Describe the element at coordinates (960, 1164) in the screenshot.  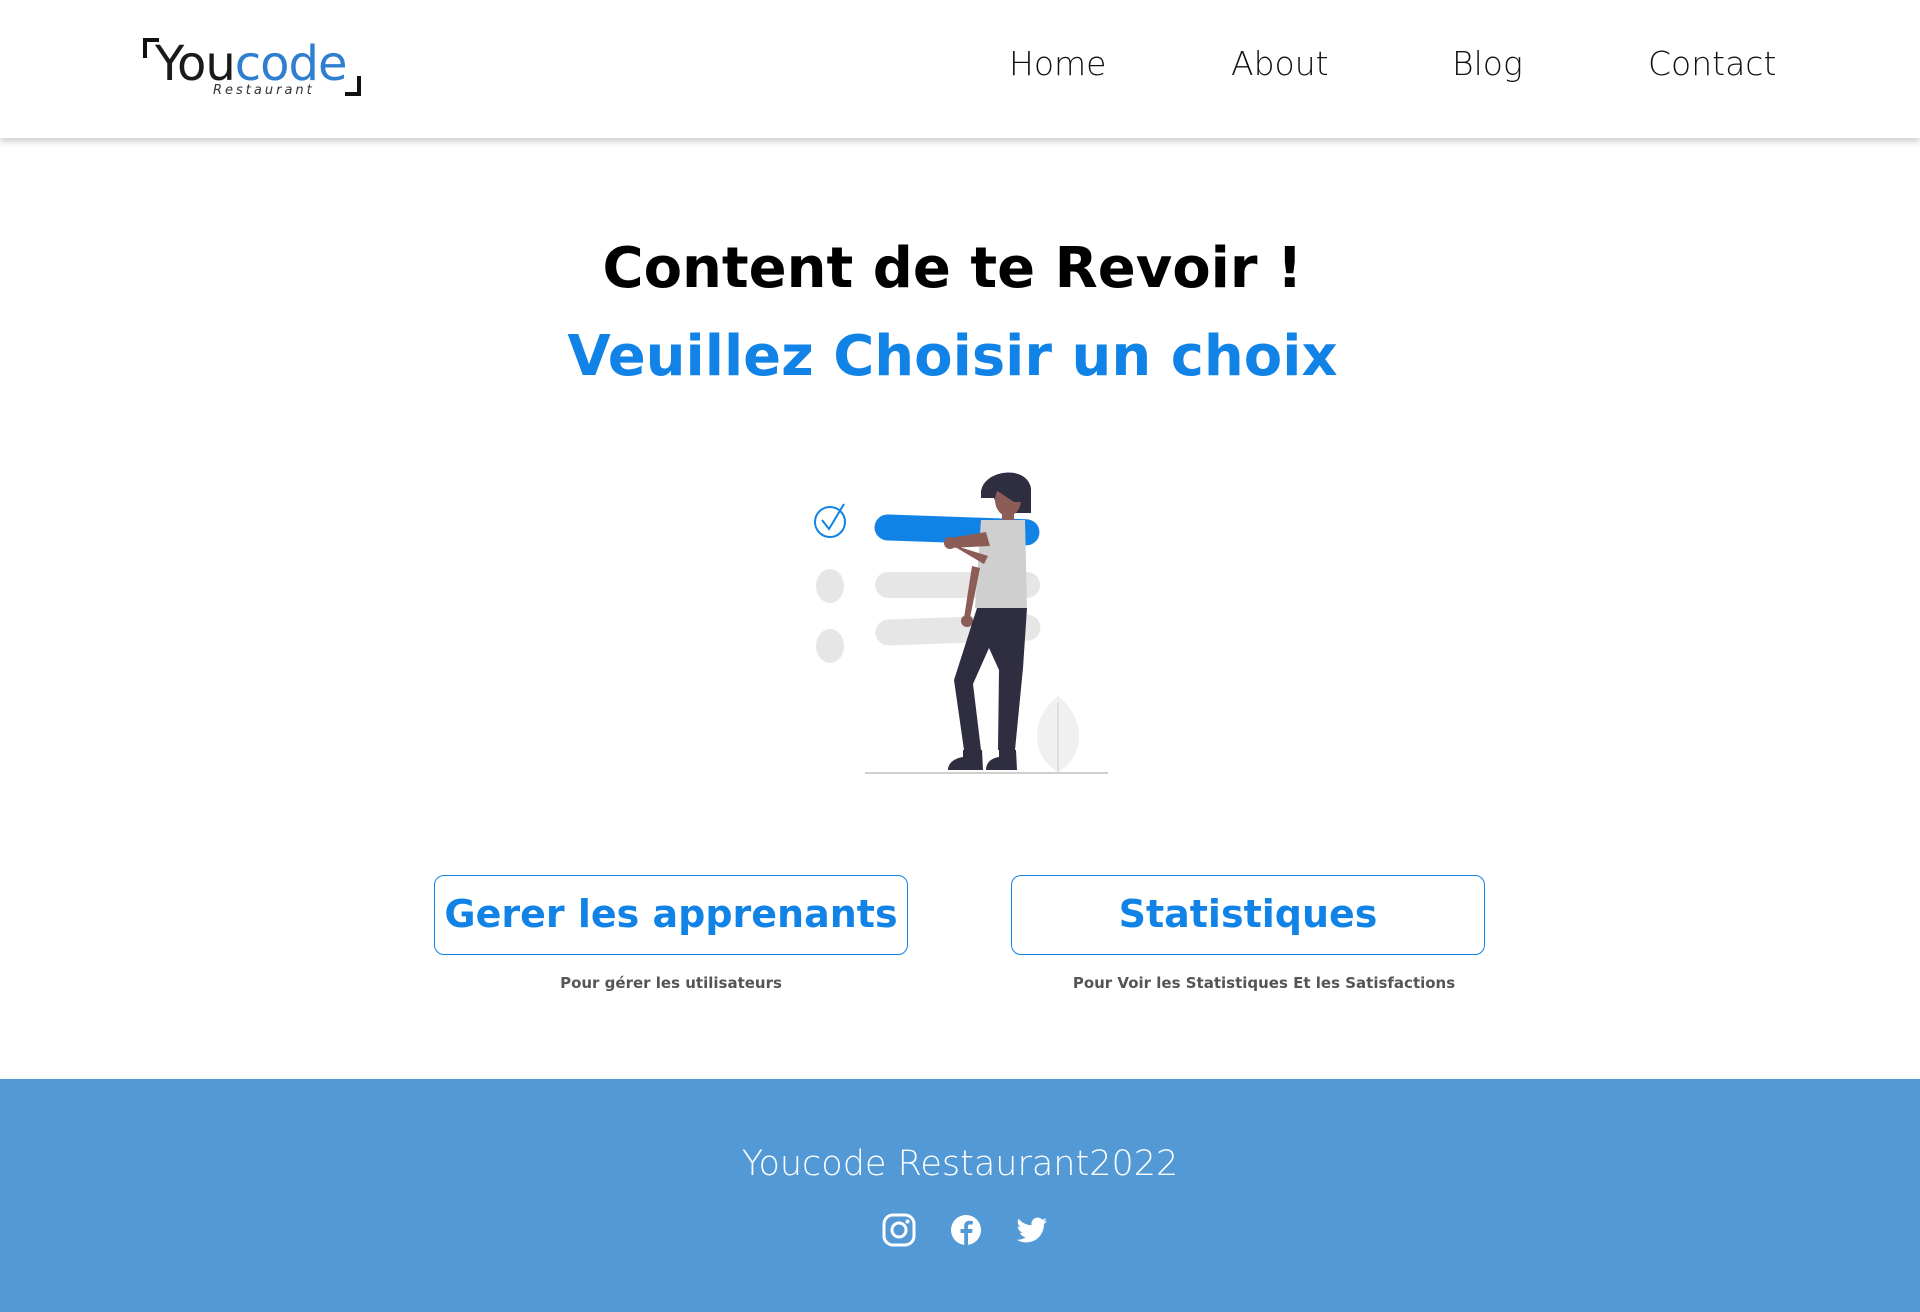
I see `footer-copyright: Youcode Restaurant2022` at that location.